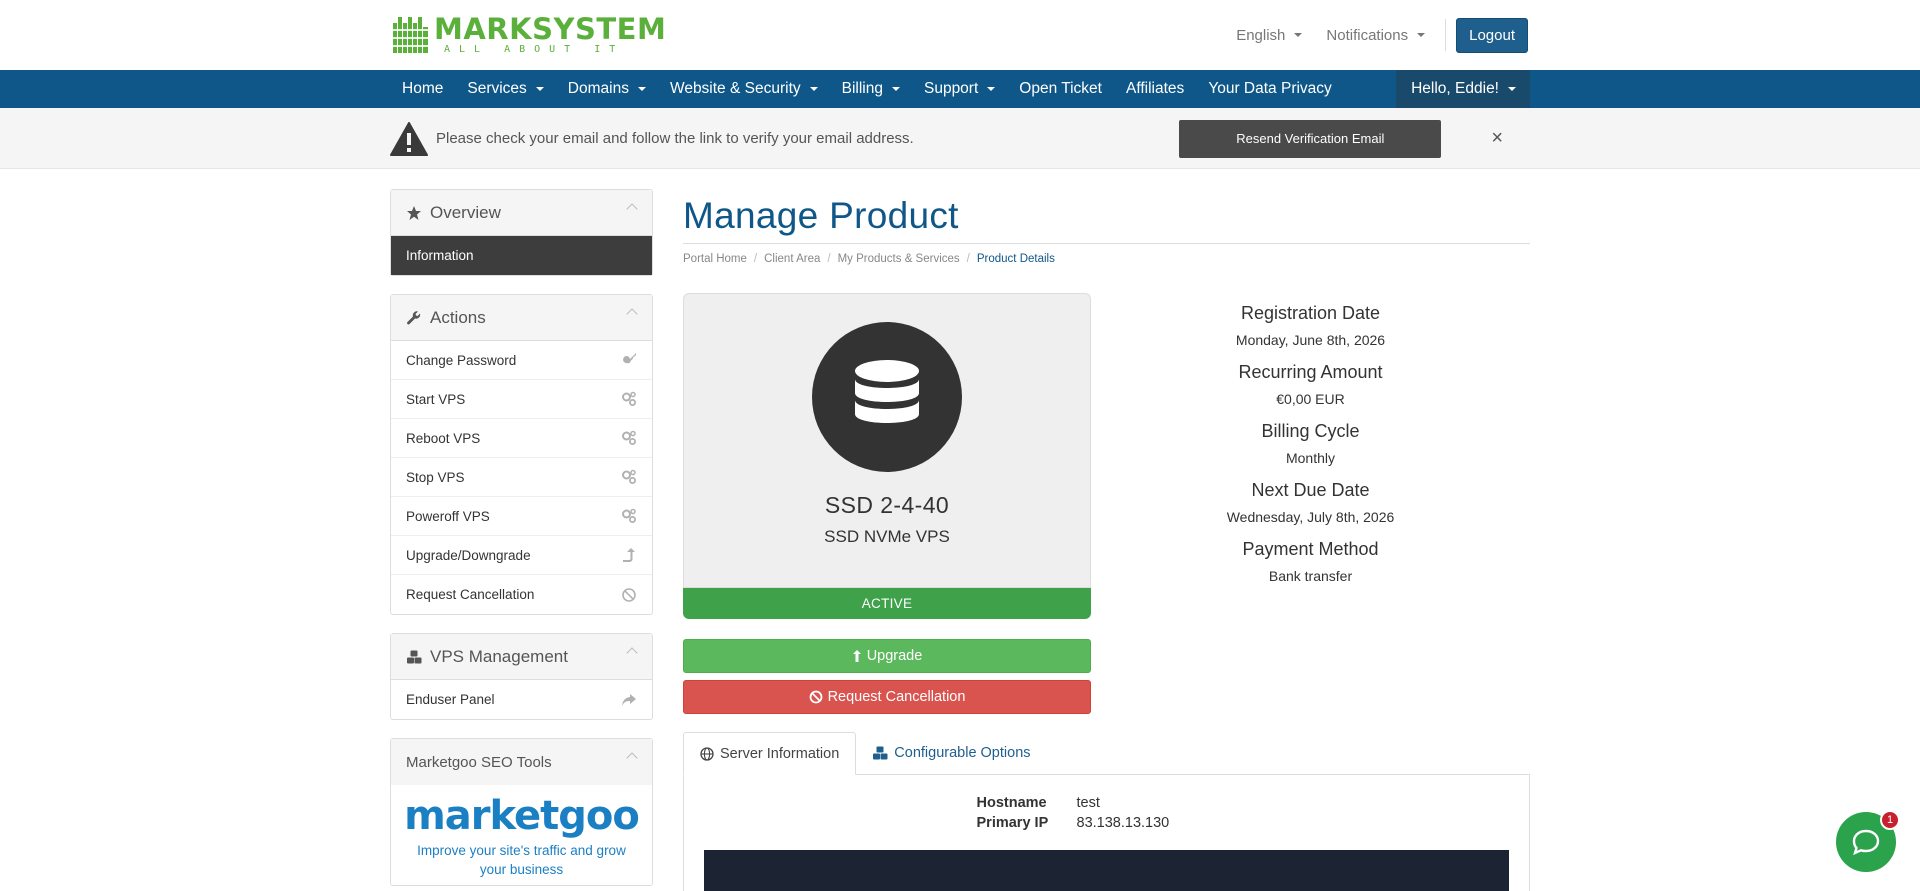  I want to click on nav-item-your-data-privacy: Your Data Privacy, so click(1270, 89).